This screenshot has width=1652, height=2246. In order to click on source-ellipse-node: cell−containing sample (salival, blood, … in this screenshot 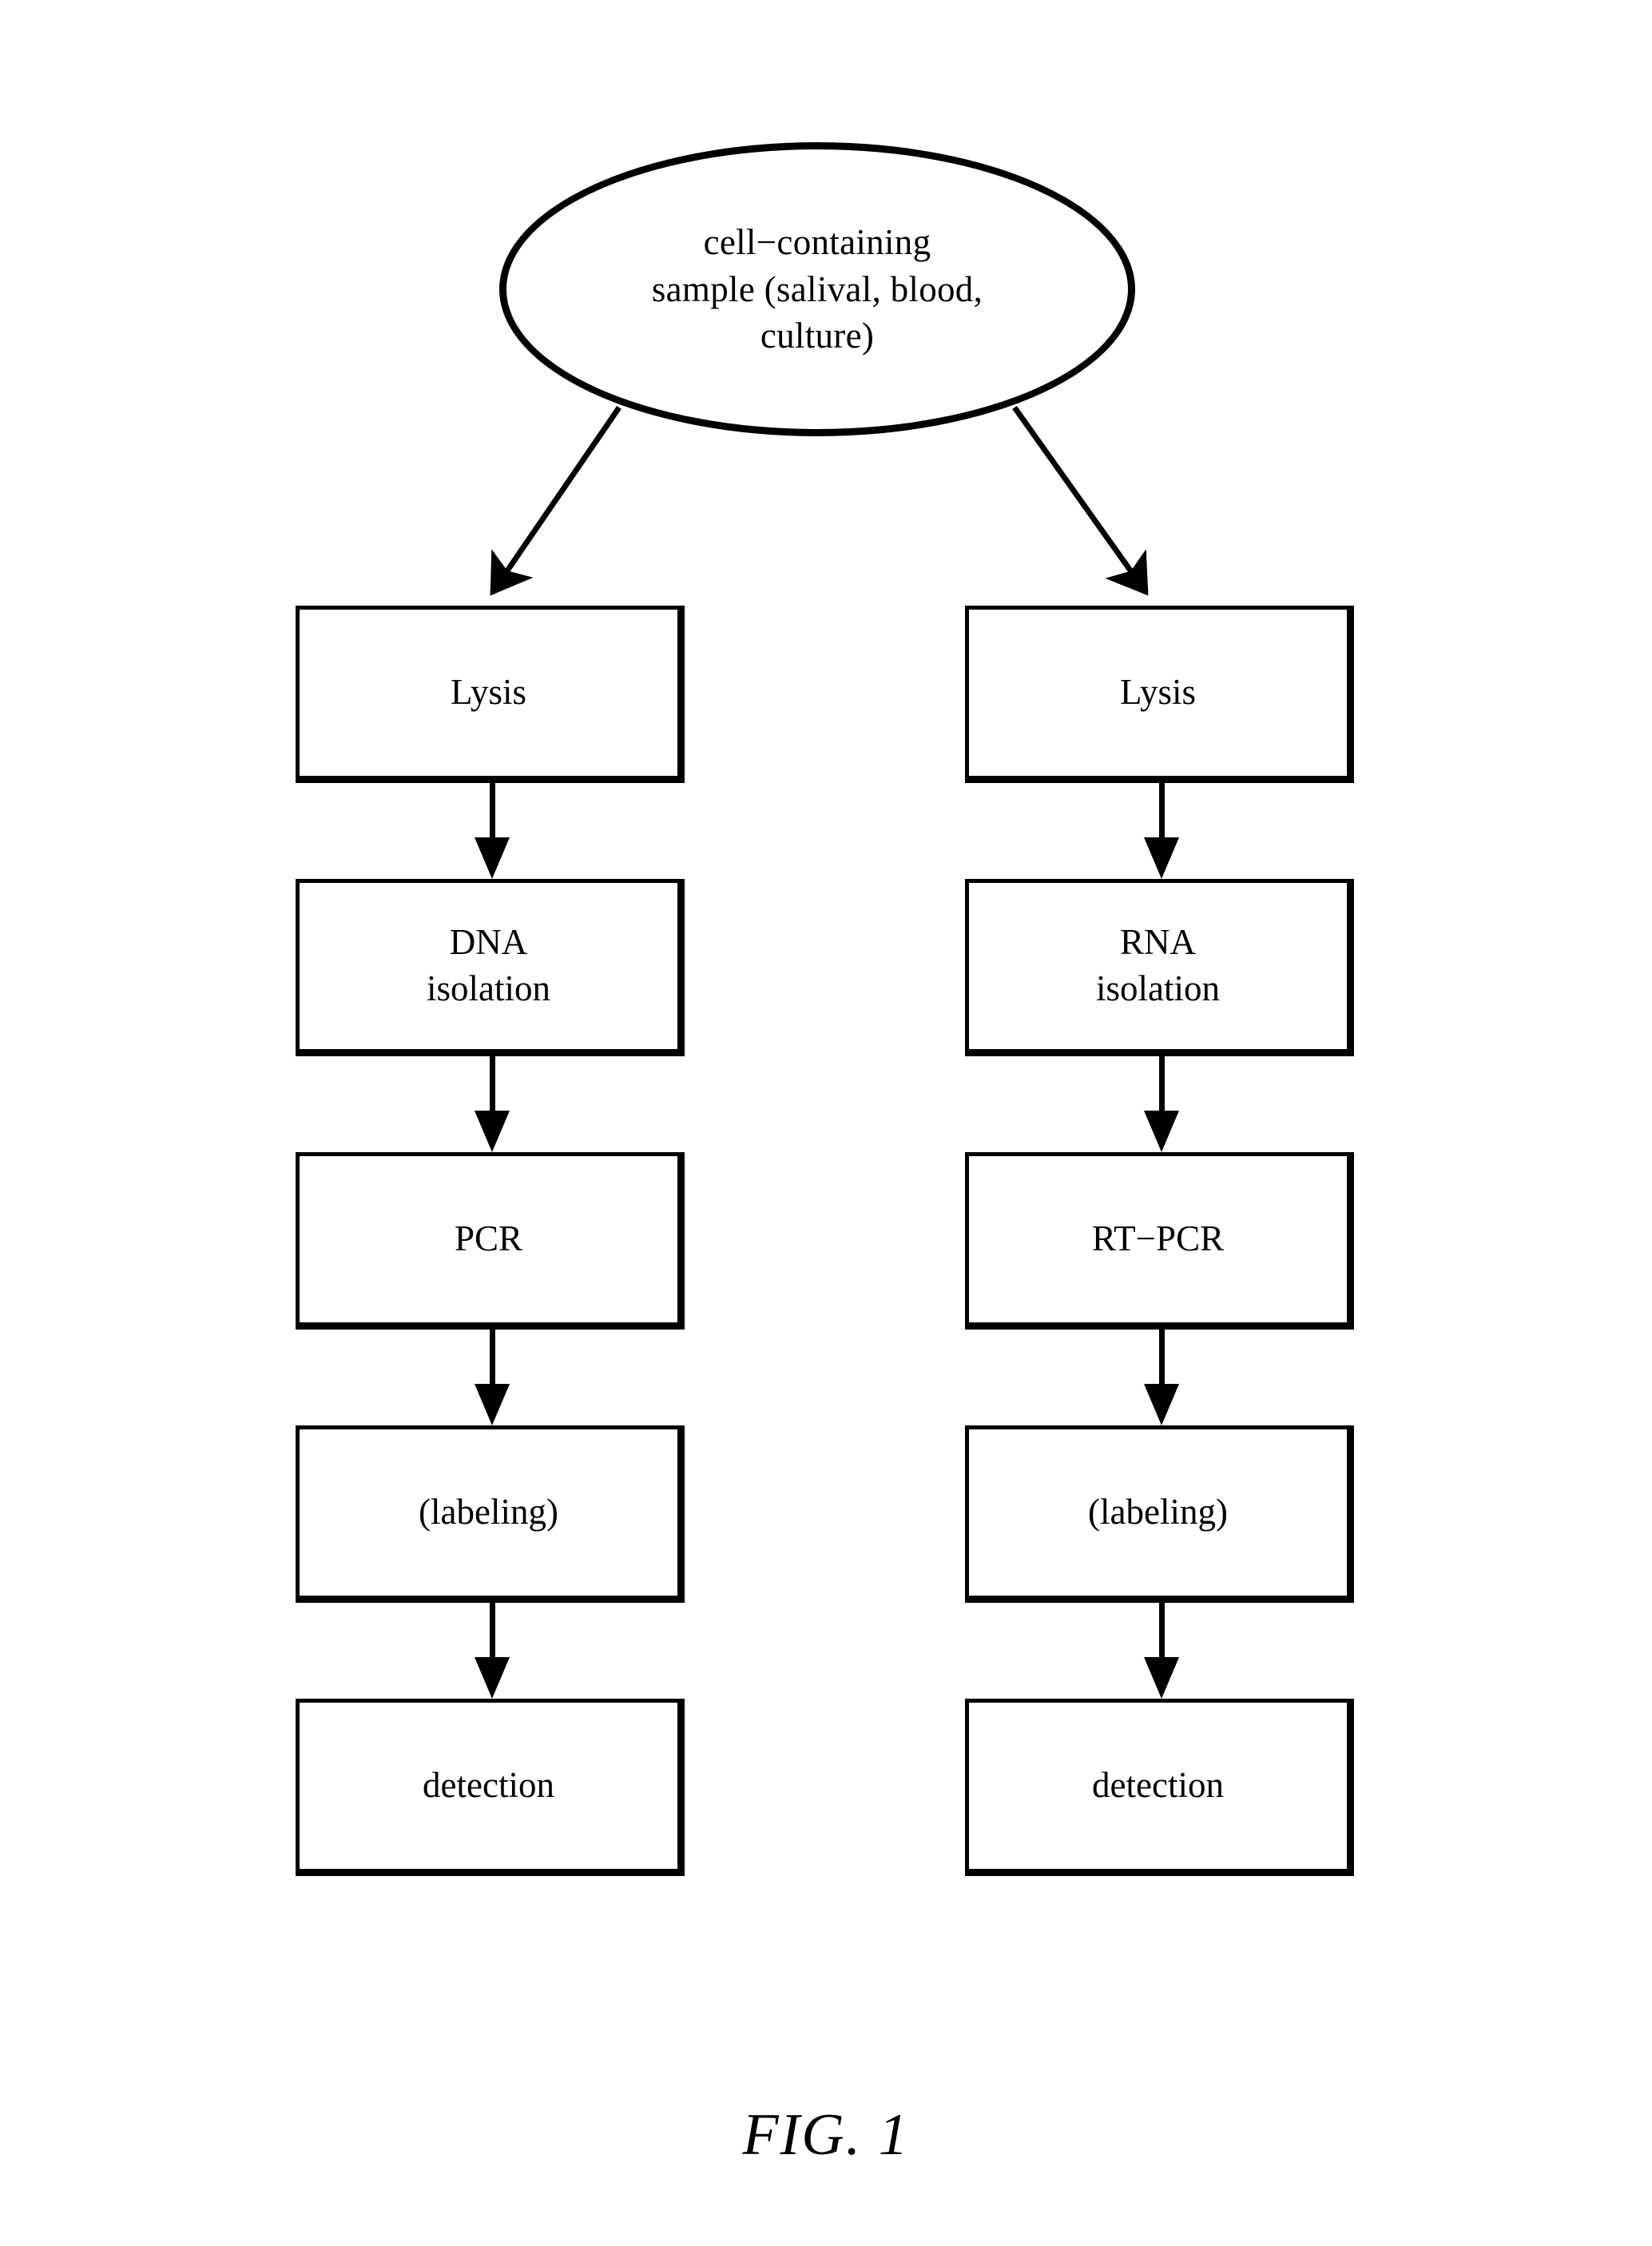, I will do `click(817, 289)`.